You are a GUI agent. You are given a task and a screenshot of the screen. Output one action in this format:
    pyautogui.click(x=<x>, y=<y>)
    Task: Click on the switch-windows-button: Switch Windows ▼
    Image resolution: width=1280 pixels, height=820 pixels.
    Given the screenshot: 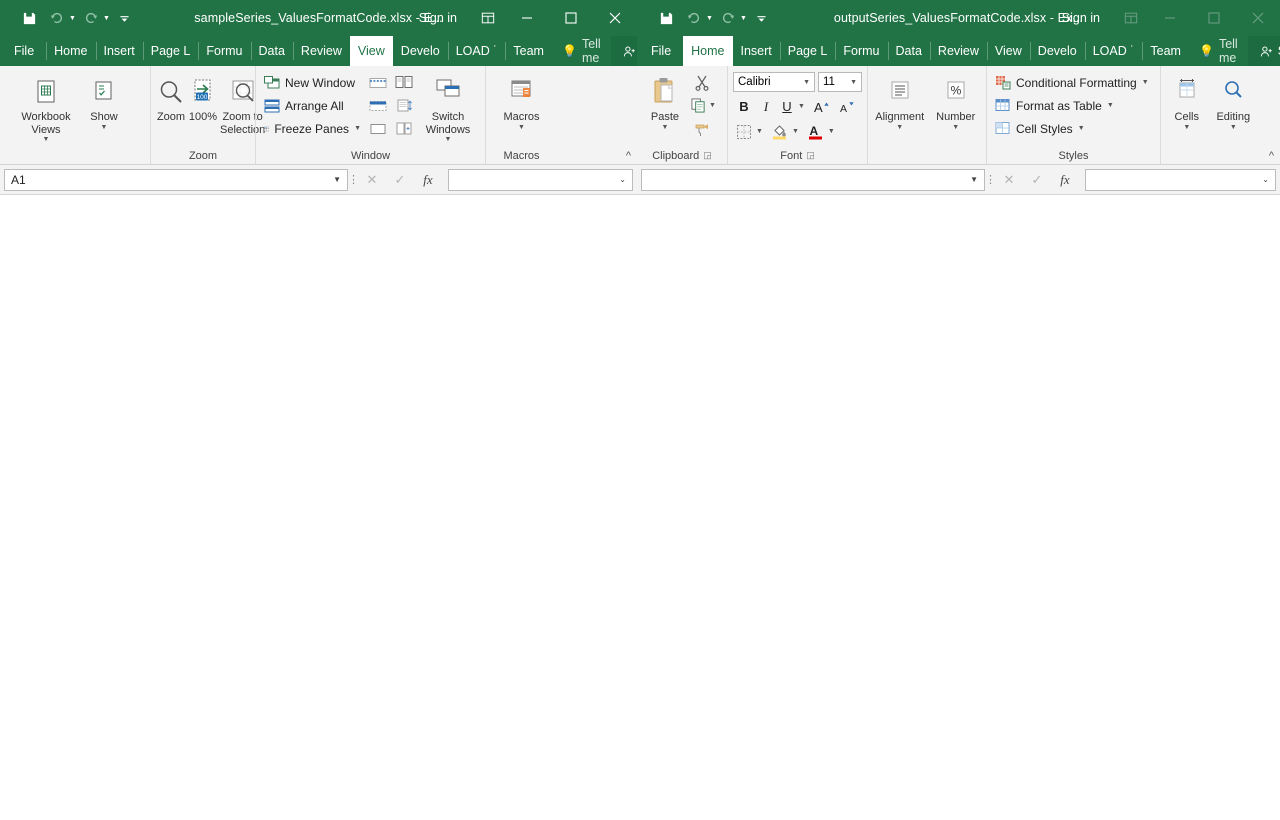 What is the action you would take?
    pyautogui.click(x=448, y=108)
    